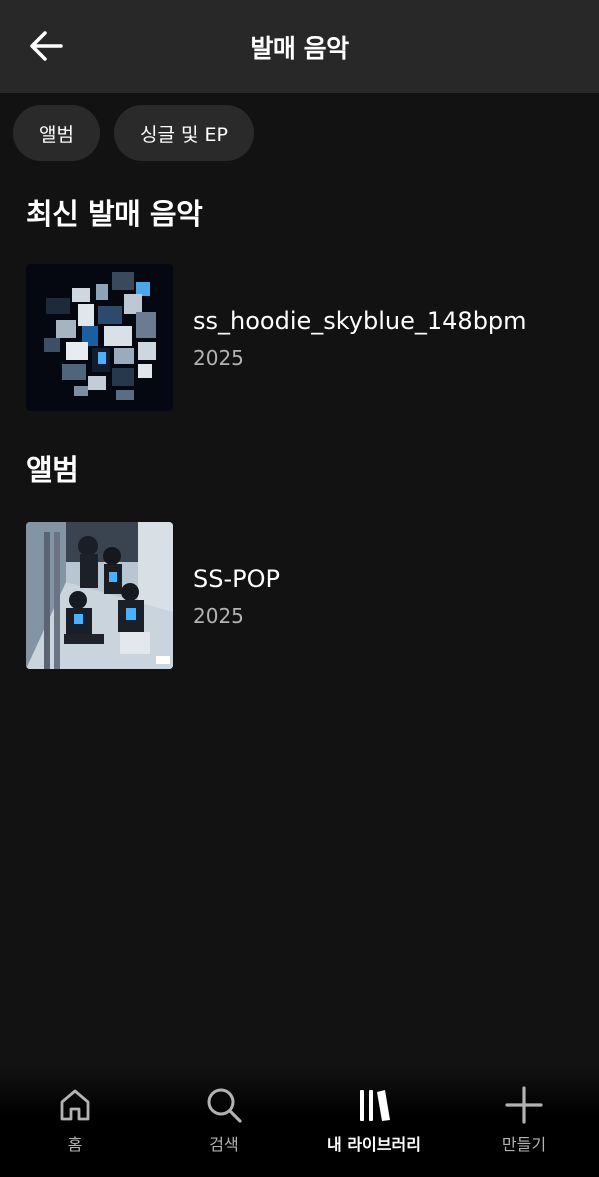 This screenshot has width=599, height=1177. What do you see at coordinates (360, 338) in the screenshot?
I see `release-info: ss_hoodie_skyblue_148bpm 2025` at bounding box center [360, 338].